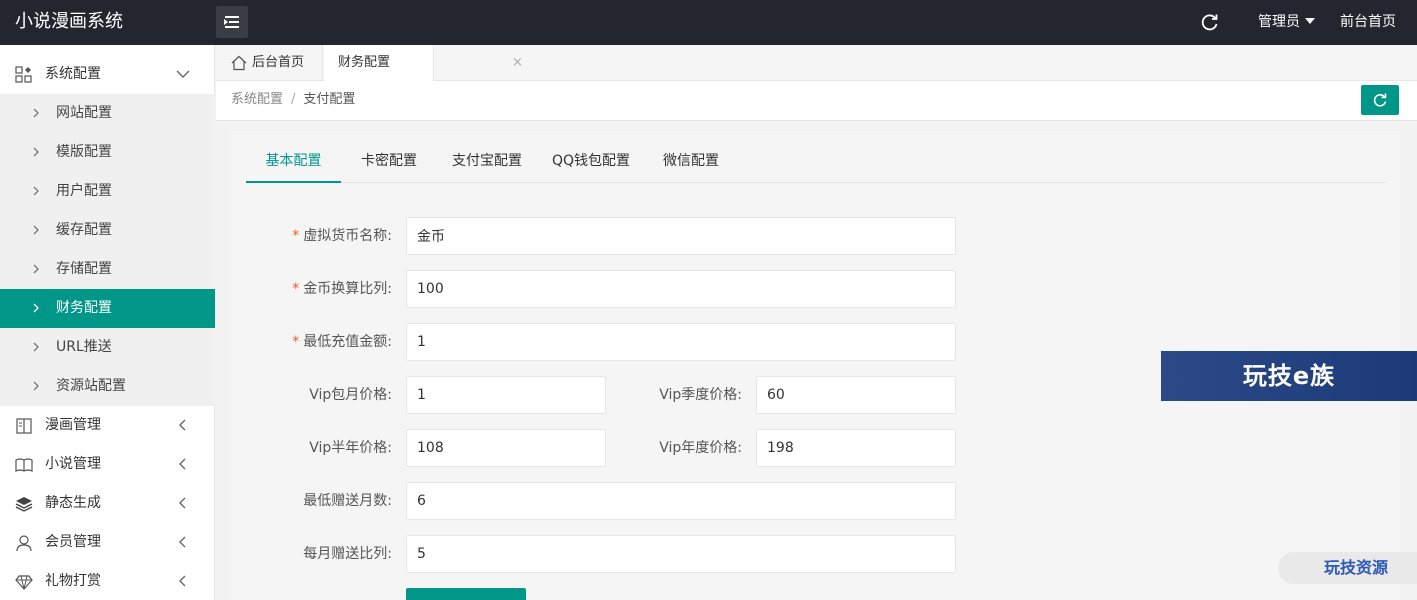 The height and width of the screenshot is (600, 1417). What do you see at coordinates (24, 543) in the screenshot?
I see `user-icon` at bounding box center [24, 543].